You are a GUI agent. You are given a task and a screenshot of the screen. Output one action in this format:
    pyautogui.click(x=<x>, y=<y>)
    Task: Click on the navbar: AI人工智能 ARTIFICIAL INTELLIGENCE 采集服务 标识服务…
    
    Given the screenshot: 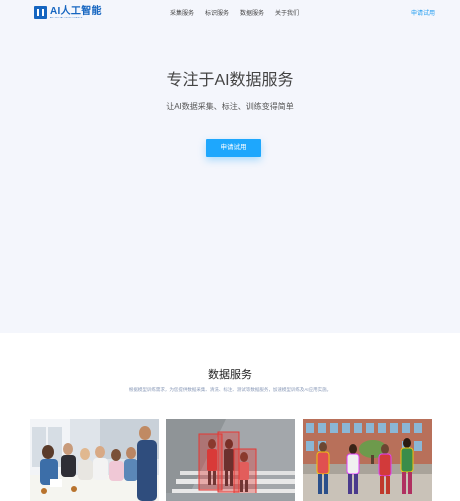 What is the action you would take?
    pyautogui.click(x=230, y=14)
    